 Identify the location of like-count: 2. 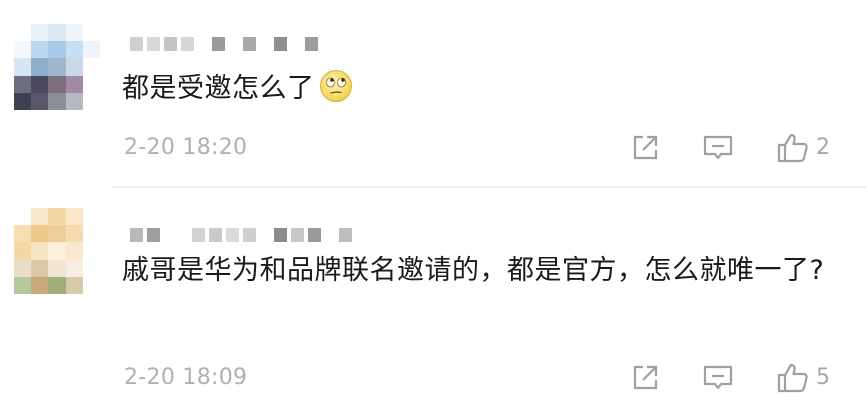
(823, 147).